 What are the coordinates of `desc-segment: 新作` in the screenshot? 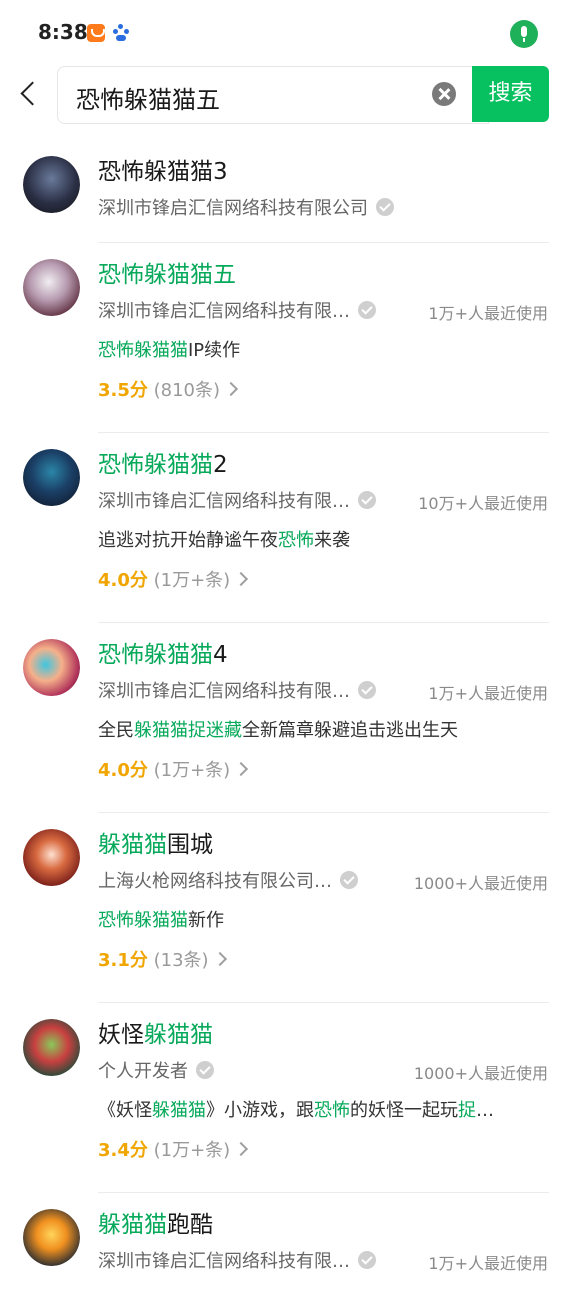 It's located at (206, 920).